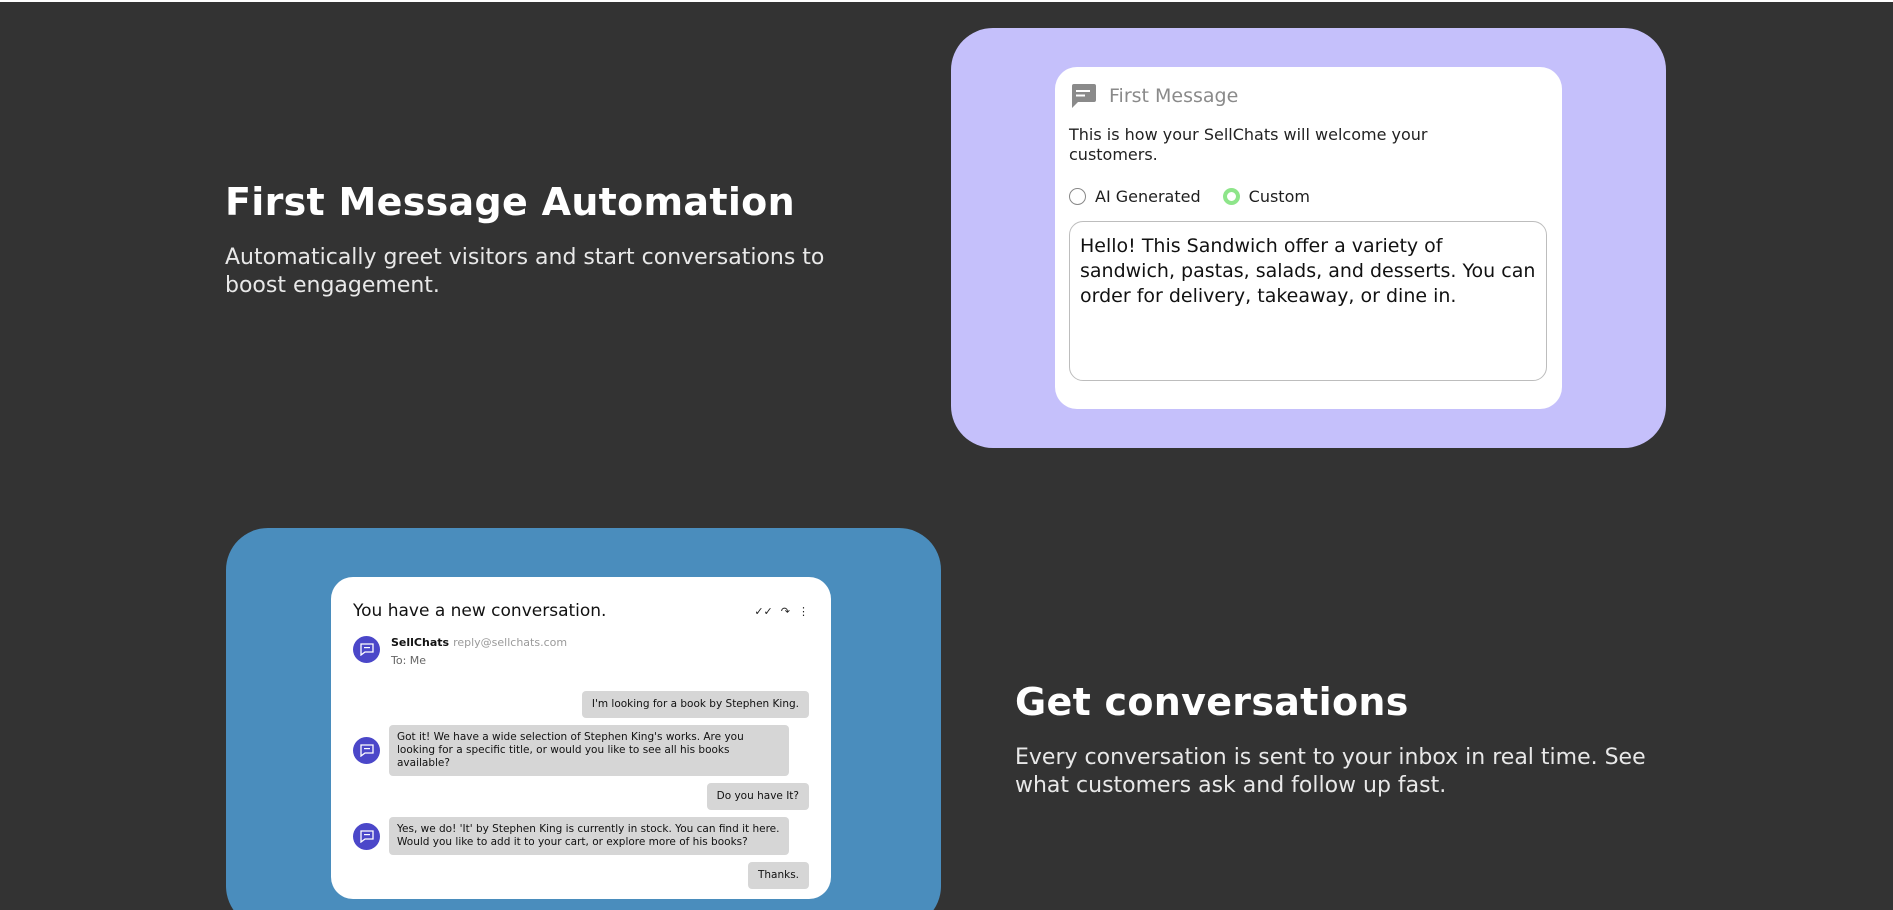  What do you see at coordinates (1231, 196) in the screenshot?
I see `radio-button-selected` at bounding box center [1231, 196].